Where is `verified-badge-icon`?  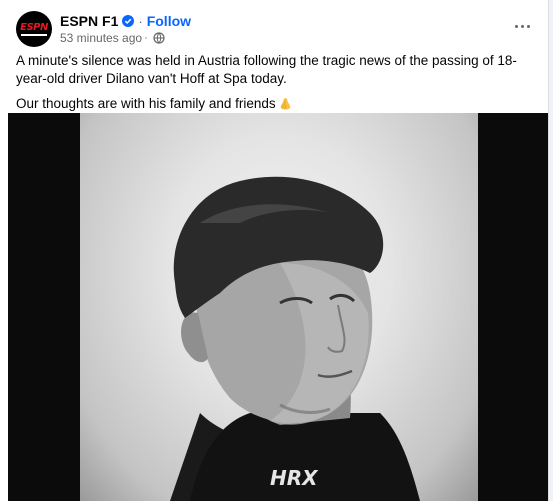 verified-badge-icon is located at coordinates (128, 21).